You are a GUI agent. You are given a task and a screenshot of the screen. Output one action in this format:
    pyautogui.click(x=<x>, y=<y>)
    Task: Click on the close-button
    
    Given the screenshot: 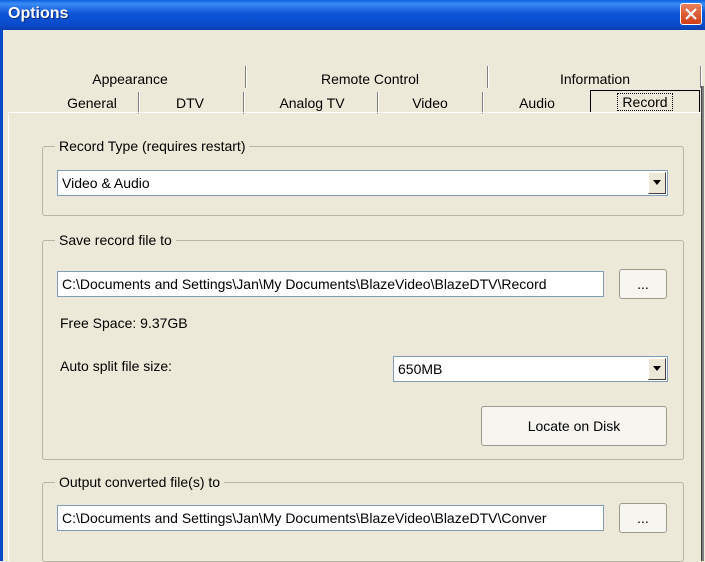 What is the action you would take?
    pyautogui.click(x=691, y=14)
    